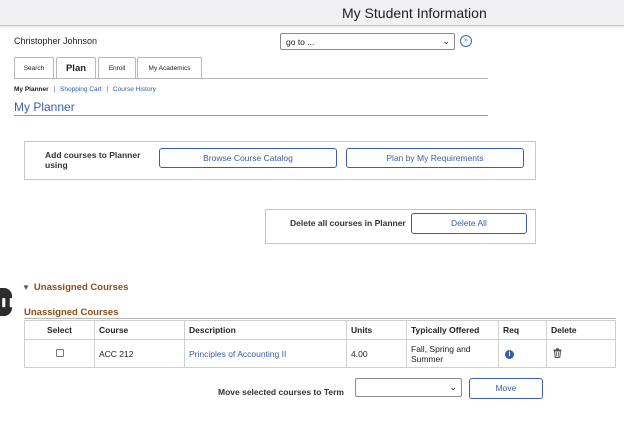 The height and width of the screenshot is (437, 624). I want to click on subnav-my-planner: My Planner, so click(31, 89).